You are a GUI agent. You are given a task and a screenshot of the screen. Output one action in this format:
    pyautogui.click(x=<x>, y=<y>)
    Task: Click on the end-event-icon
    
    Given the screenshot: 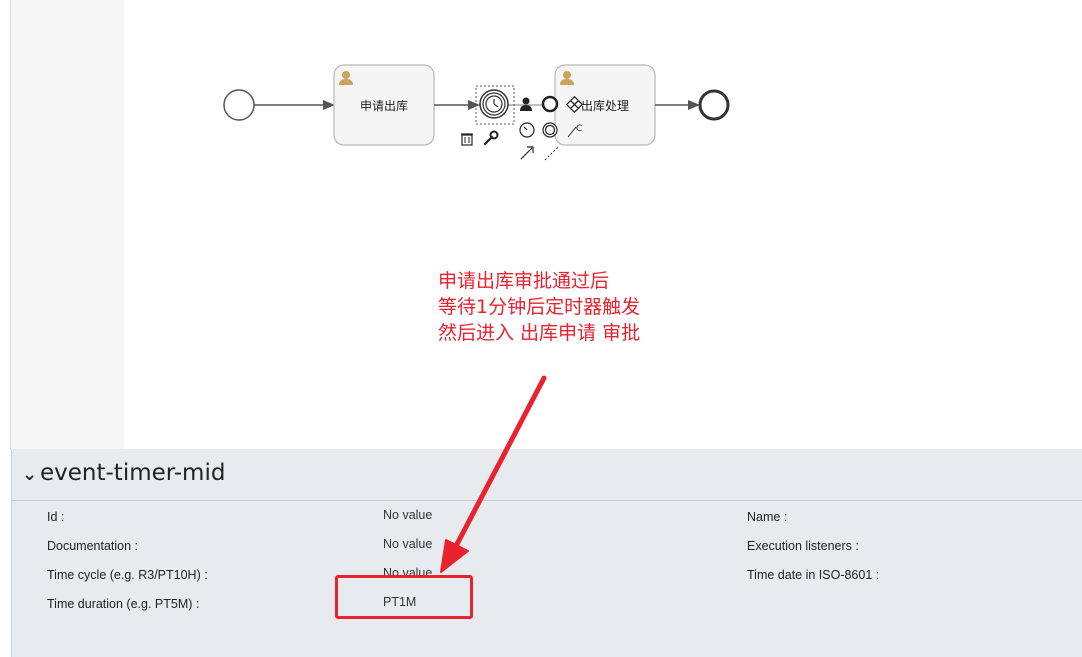 What is the action you would take?
    pyautogui.click(x=550, y=104)
    